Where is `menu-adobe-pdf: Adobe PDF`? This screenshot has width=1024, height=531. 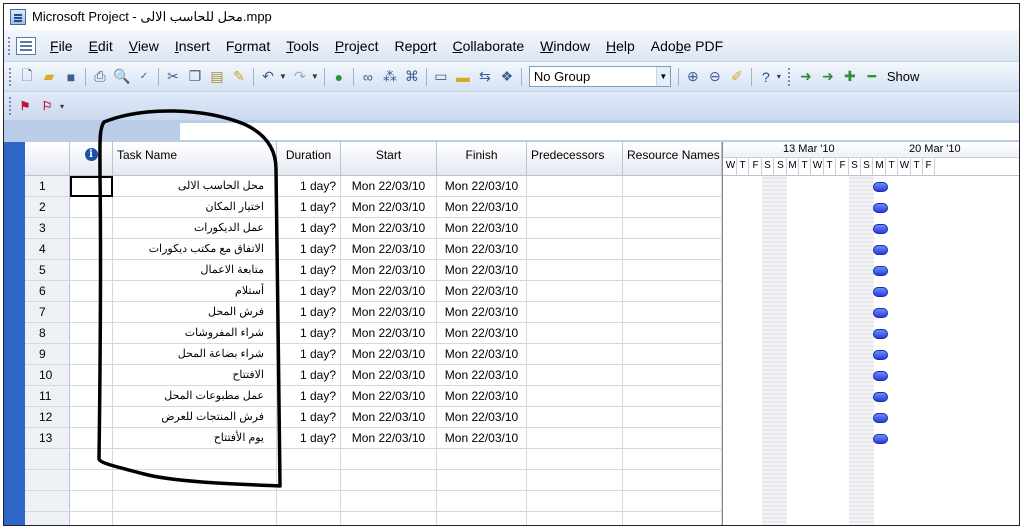 menu-adobe-pdf: Adobe PDF is located at coordinates (687, 46).